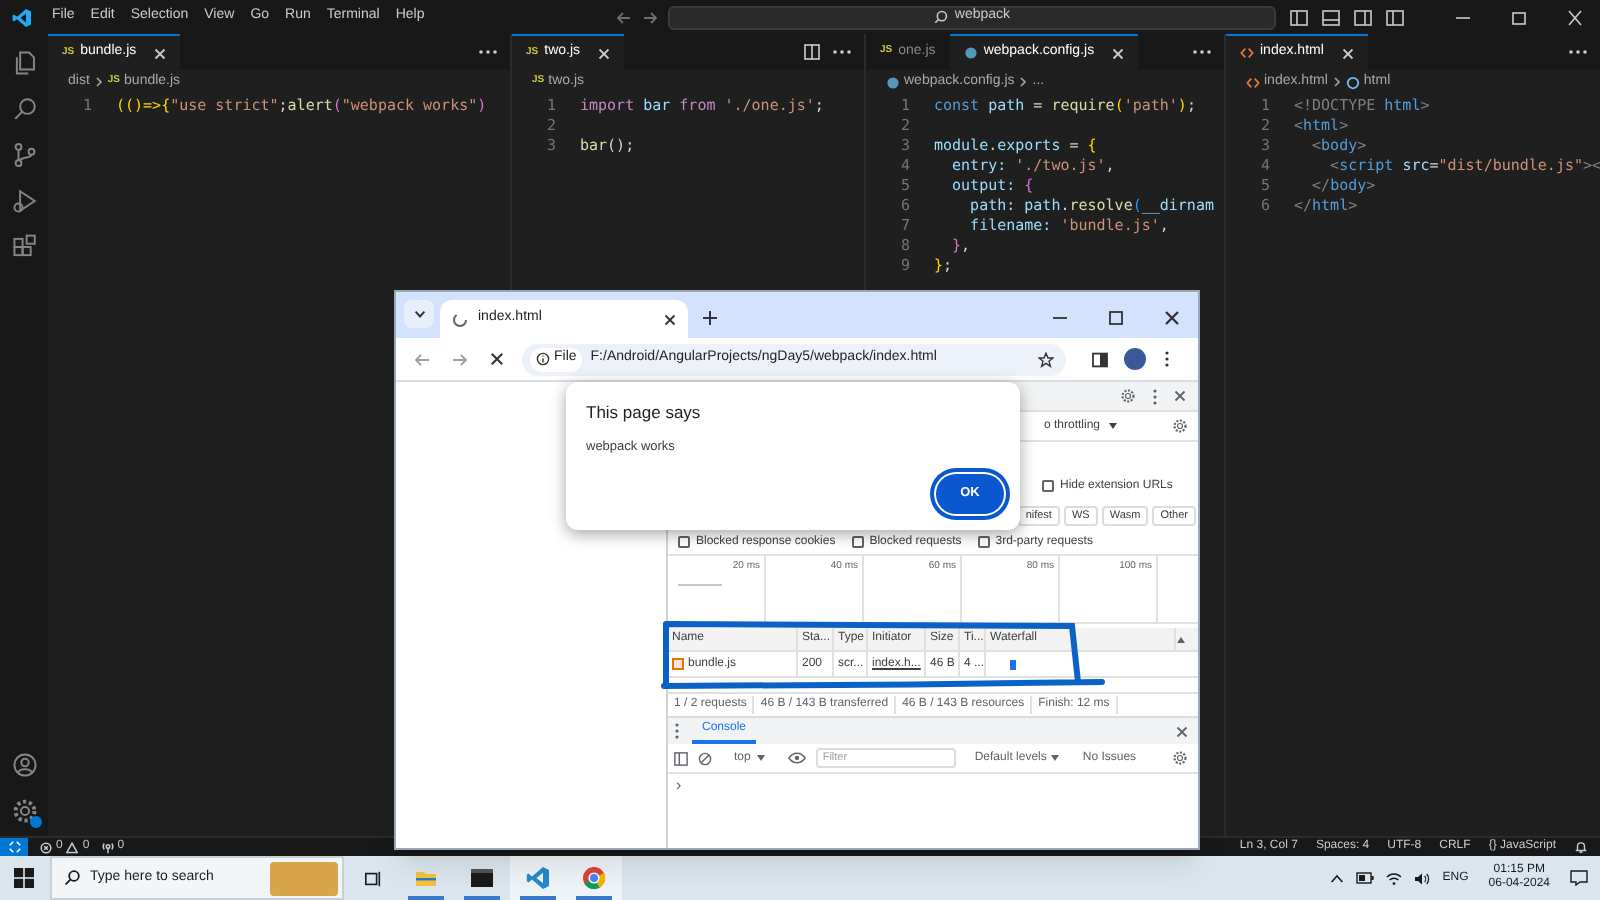 The height and width of the screenshot is (900, 1600). What do you see at coordinates (304, 878) in the screenshot?
I see `search-highlight-illustration` at bounding box center [304, 878].